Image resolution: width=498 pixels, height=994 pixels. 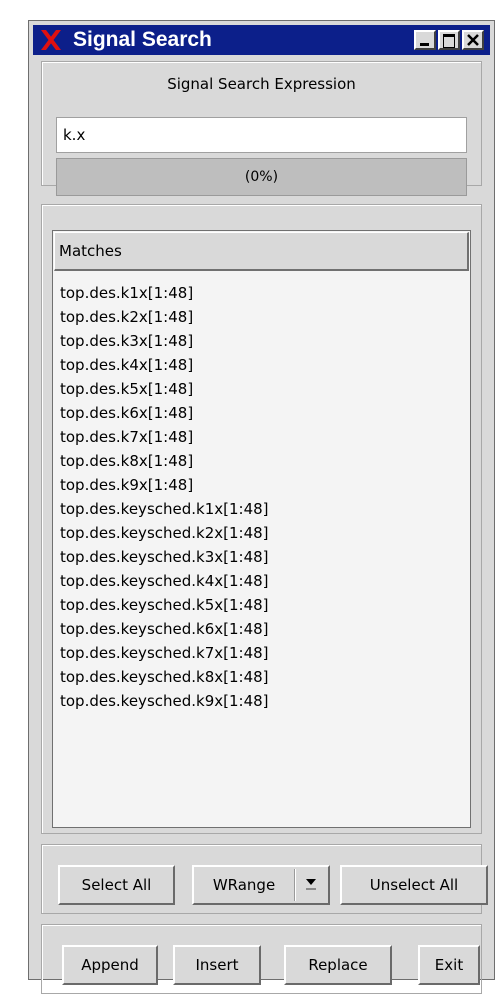 I want to click on list-item: top.des.keysched.k5x[1:48], so click(x=265, y=605).